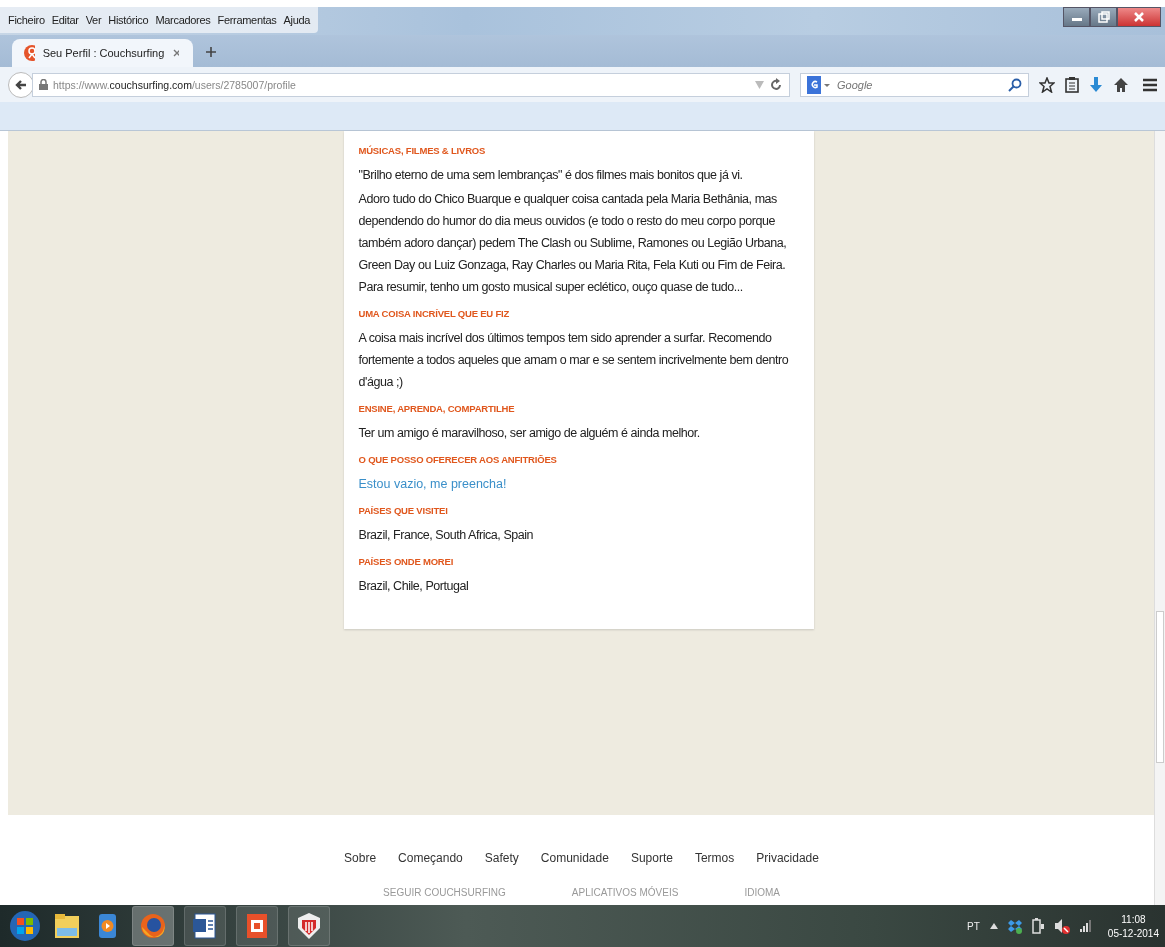 This screenshot has height=947, width=1165. Describe the element at coordinates (1085, 926) in the screenshot. I see `signal-icon` at that location.